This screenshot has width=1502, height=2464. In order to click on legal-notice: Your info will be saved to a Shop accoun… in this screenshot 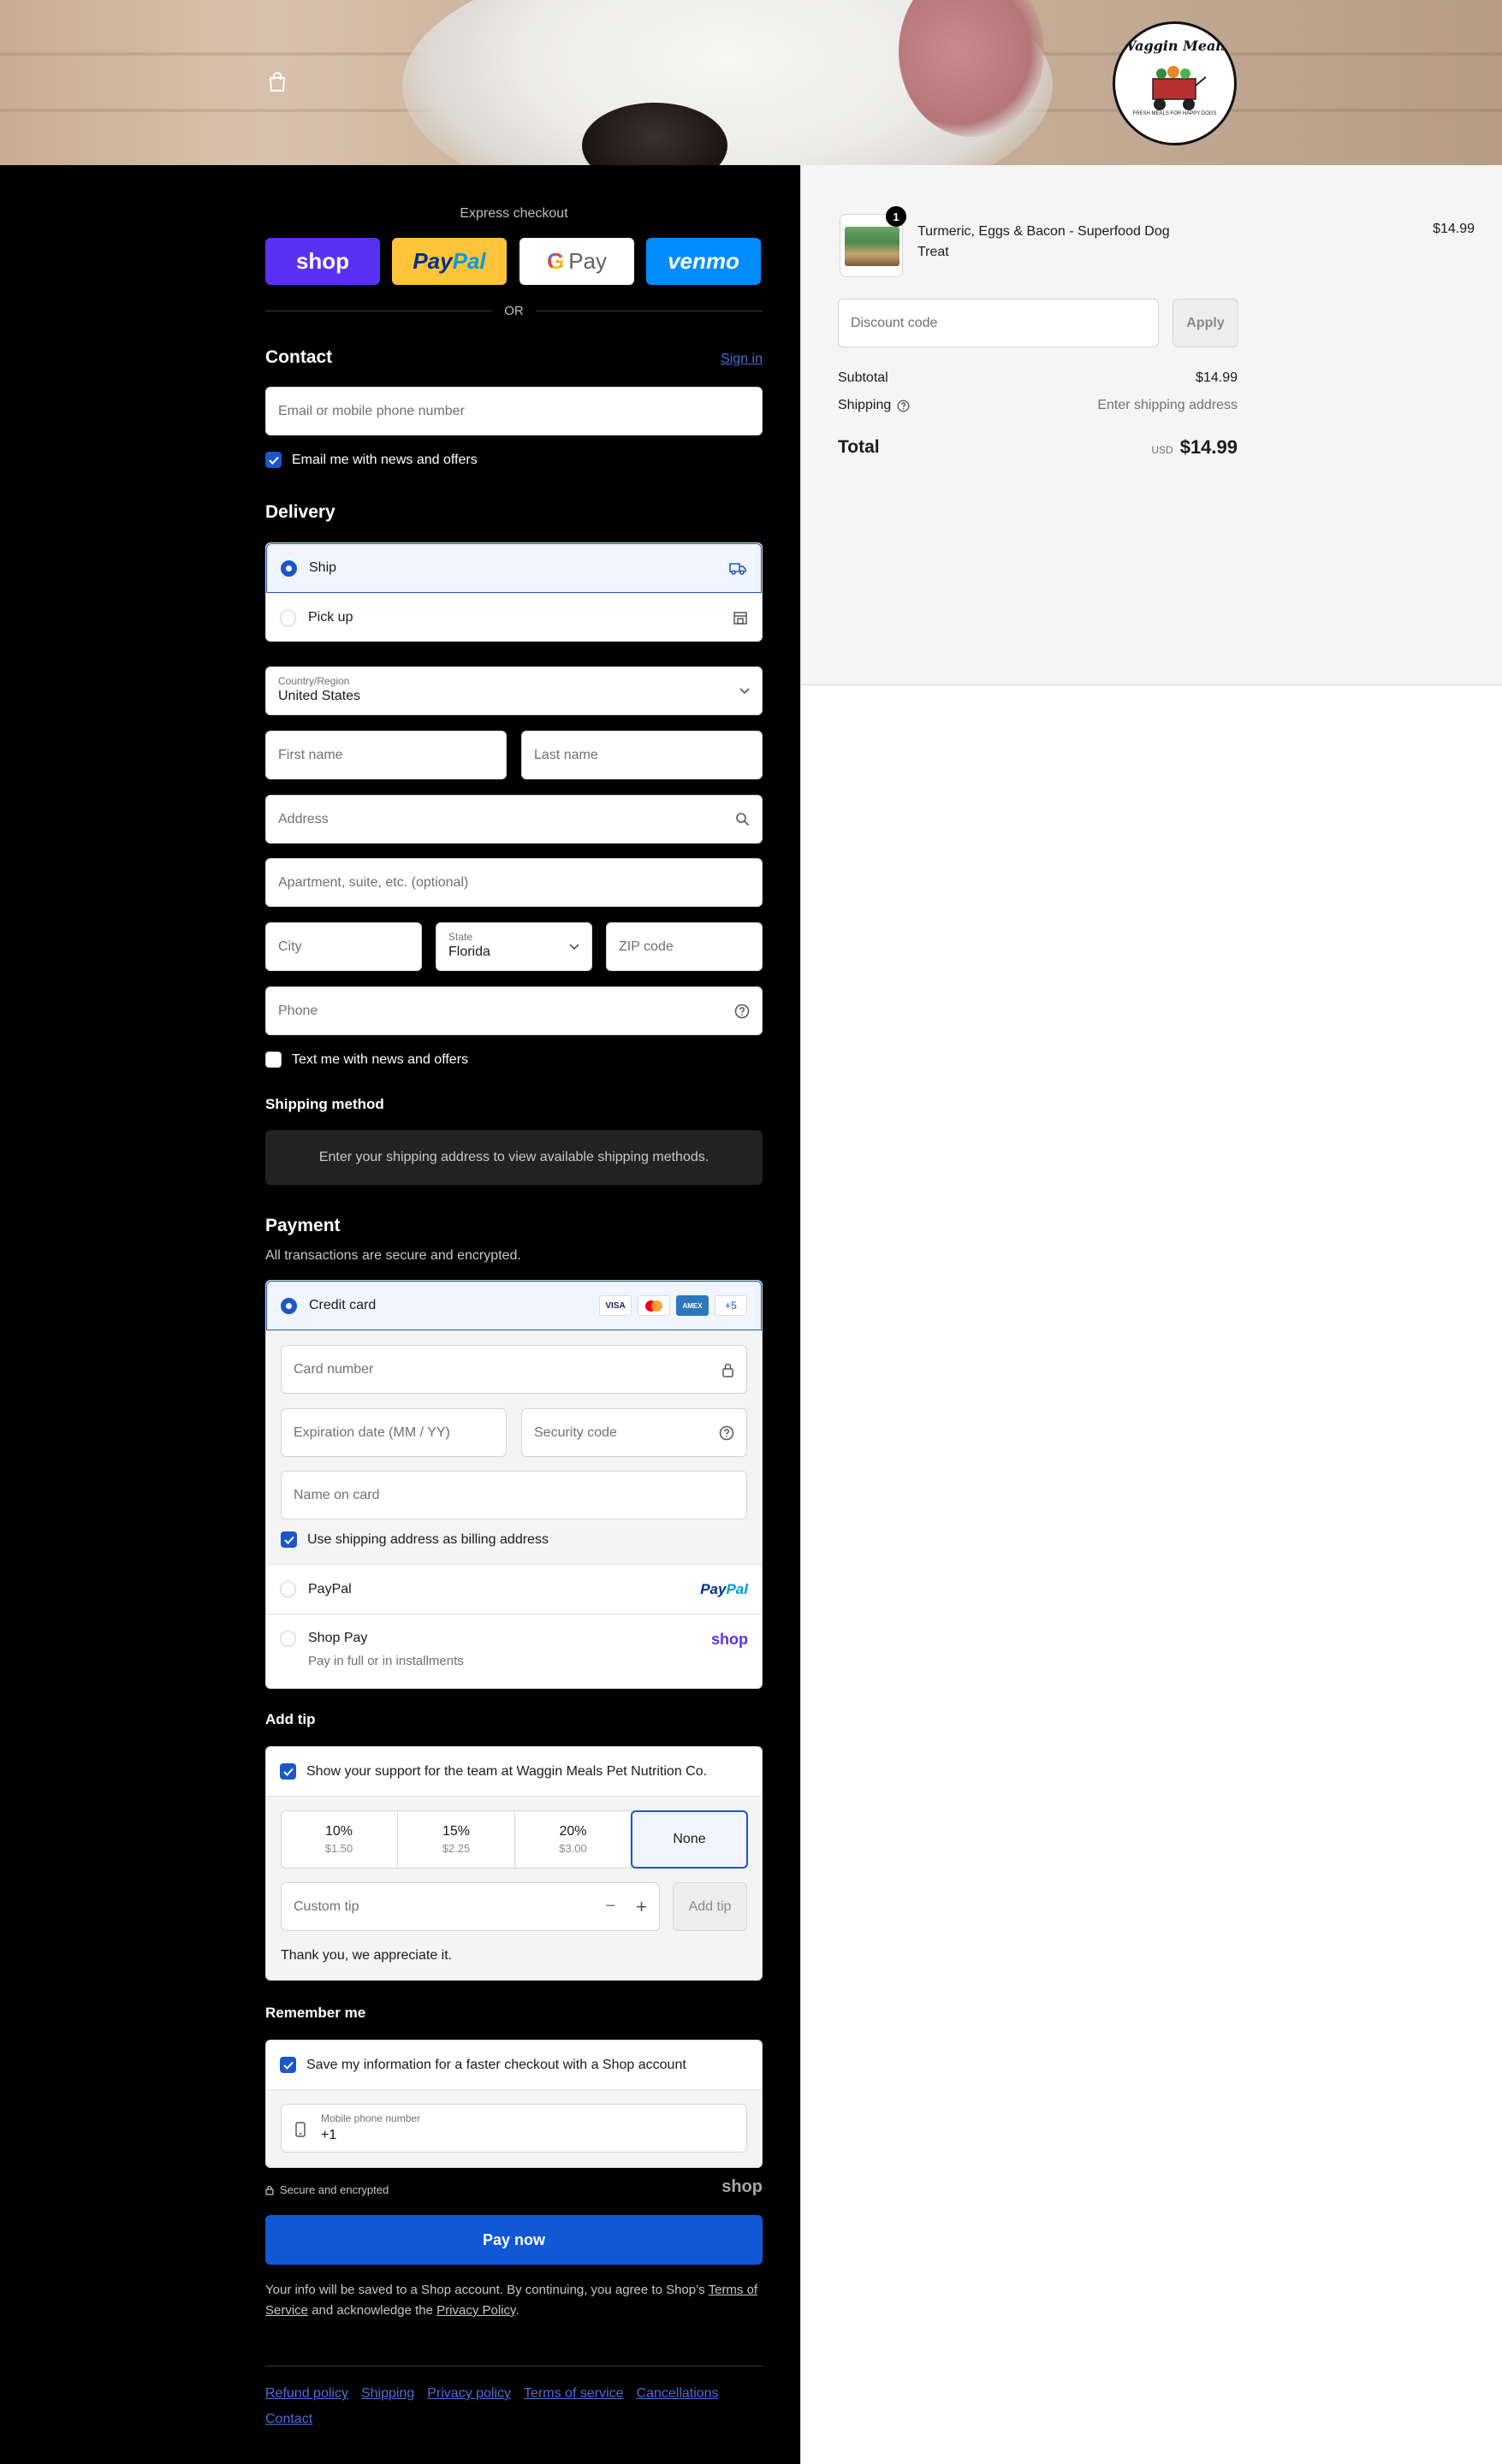, I will do `click(514, 2300)`.